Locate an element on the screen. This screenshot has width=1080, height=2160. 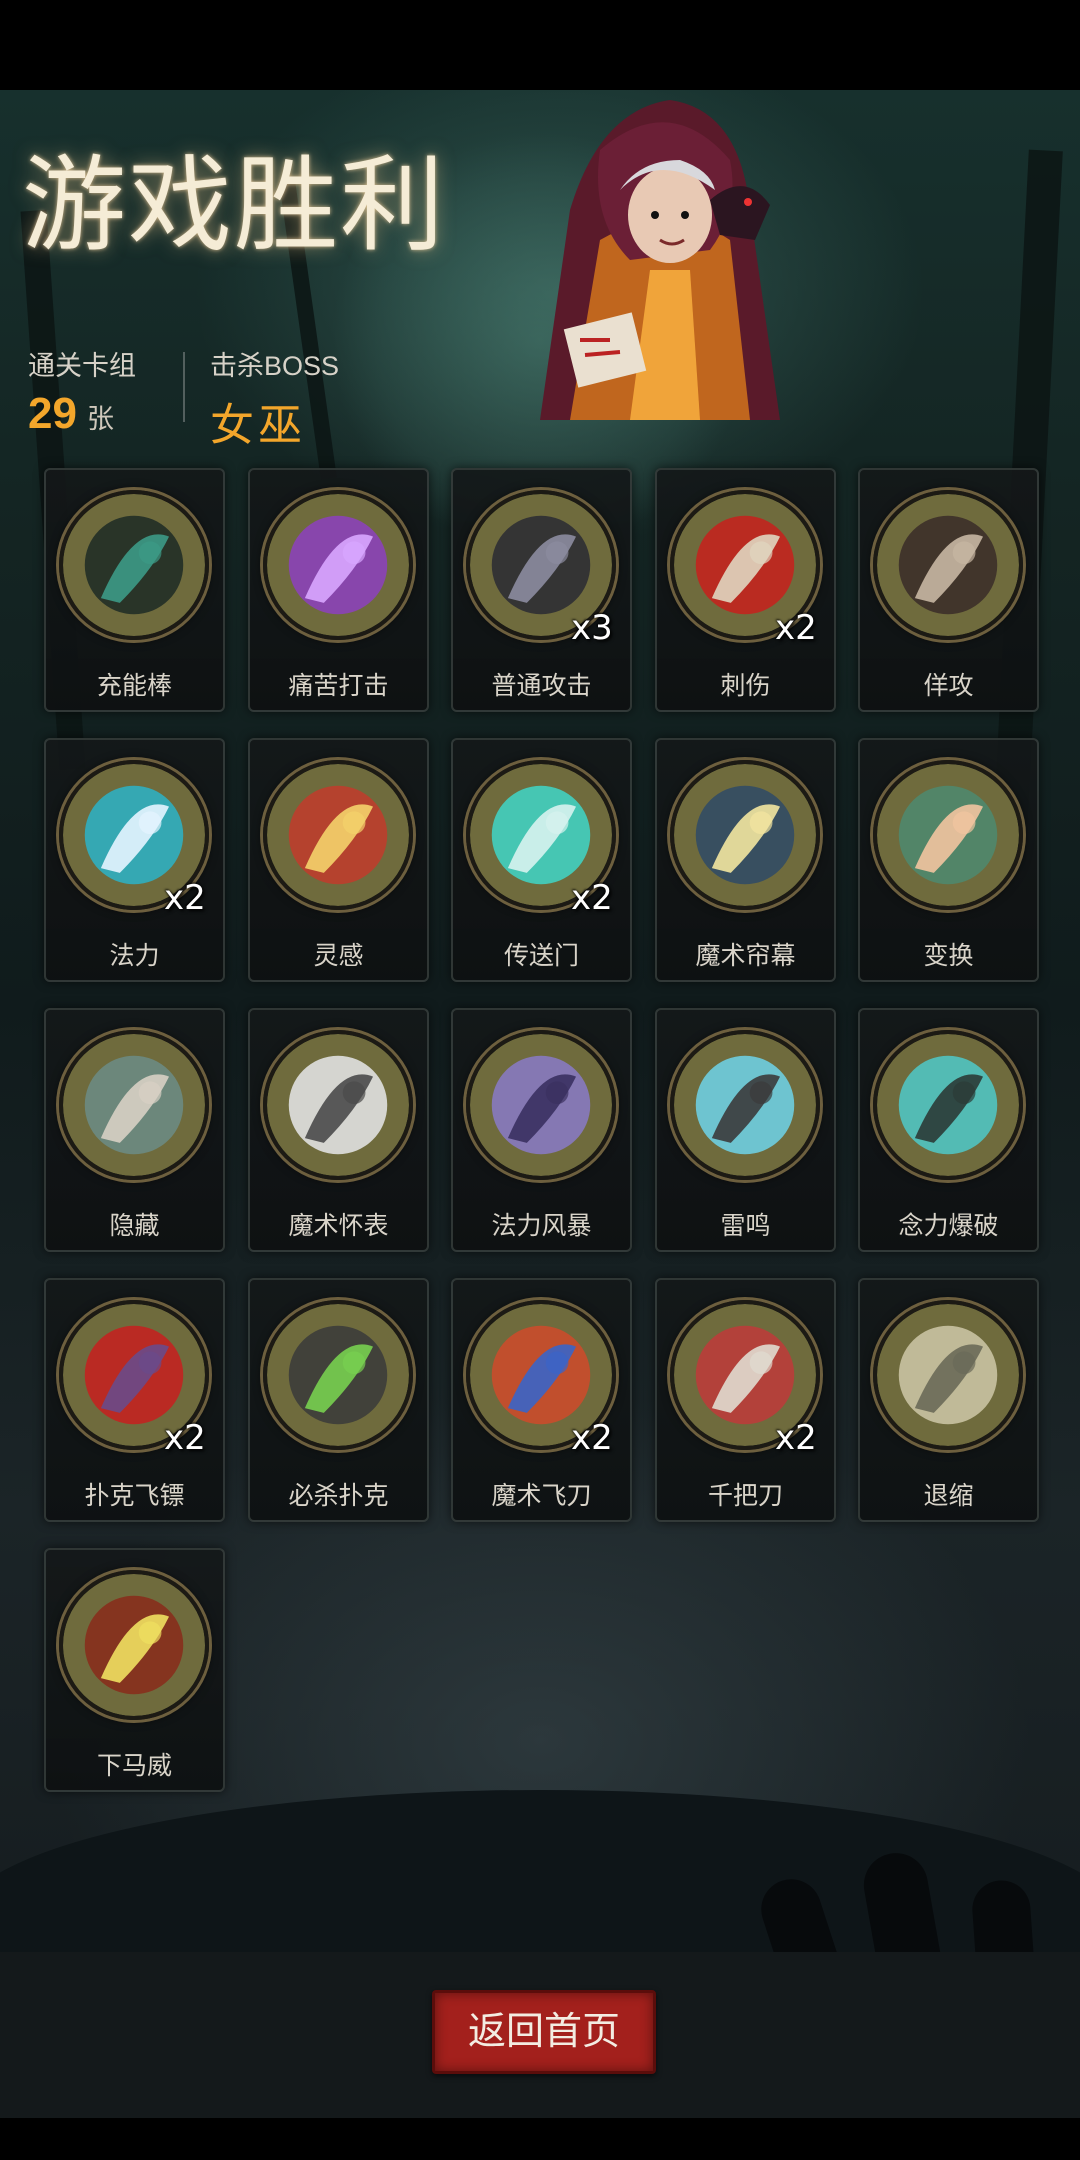
victory-title: 游戏胜利 is located at coordinates (234, 205).